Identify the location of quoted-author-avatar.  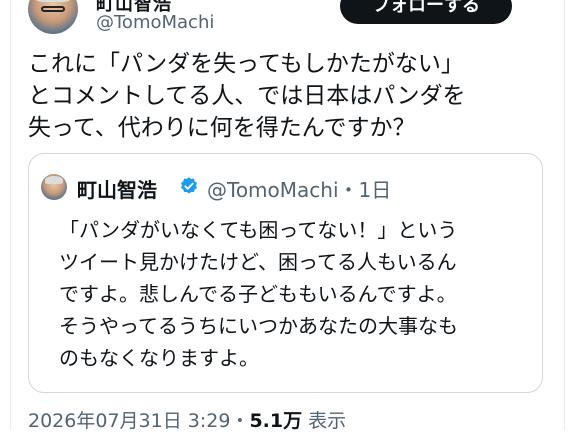
(54, 187).